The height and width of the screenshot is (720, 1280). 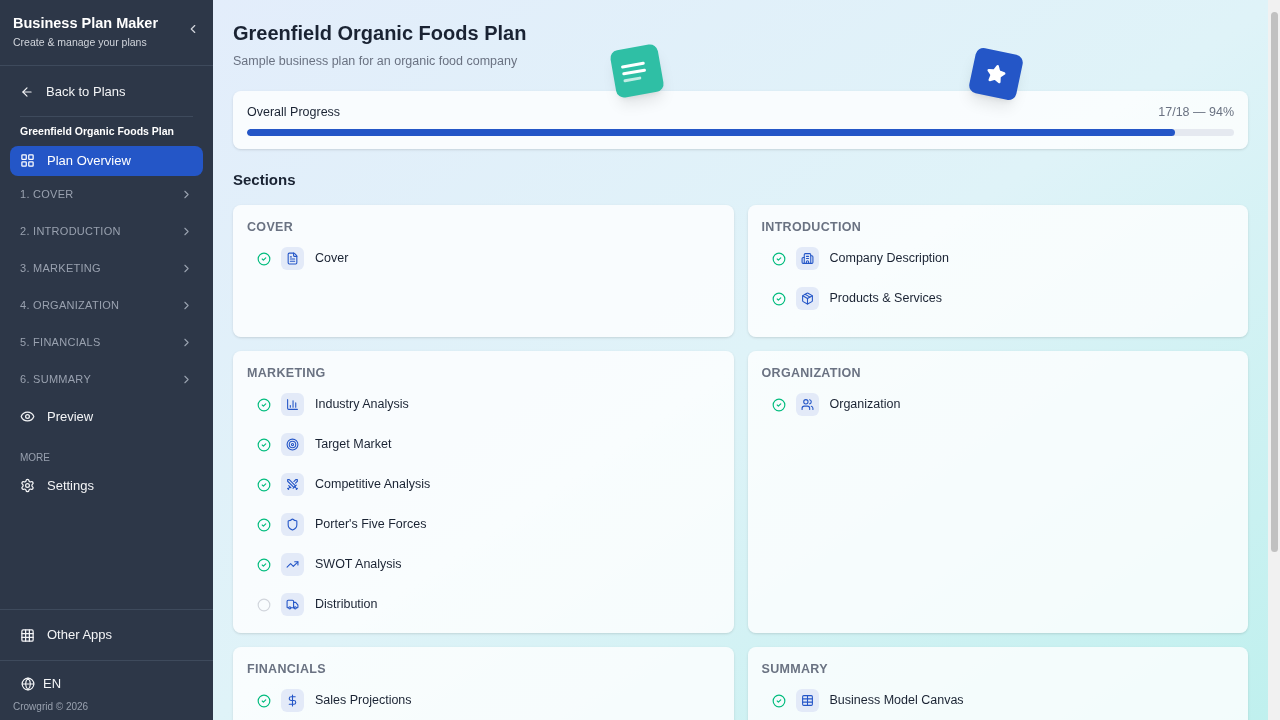 What do you see at coordinates (27, 486) in the screenshot?
I see `gear-icon` at bounding box center [27, 486].